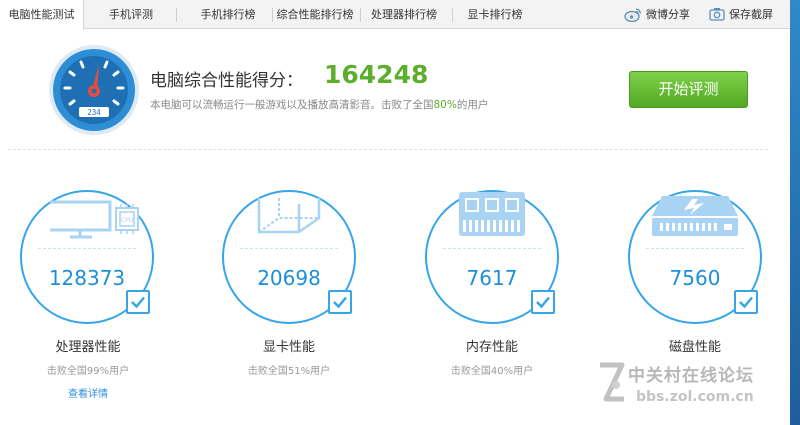 This screenshot has height=425, width=800. I want to click on tab-phone-ranking: 手机排行榜, so click(228, 14).